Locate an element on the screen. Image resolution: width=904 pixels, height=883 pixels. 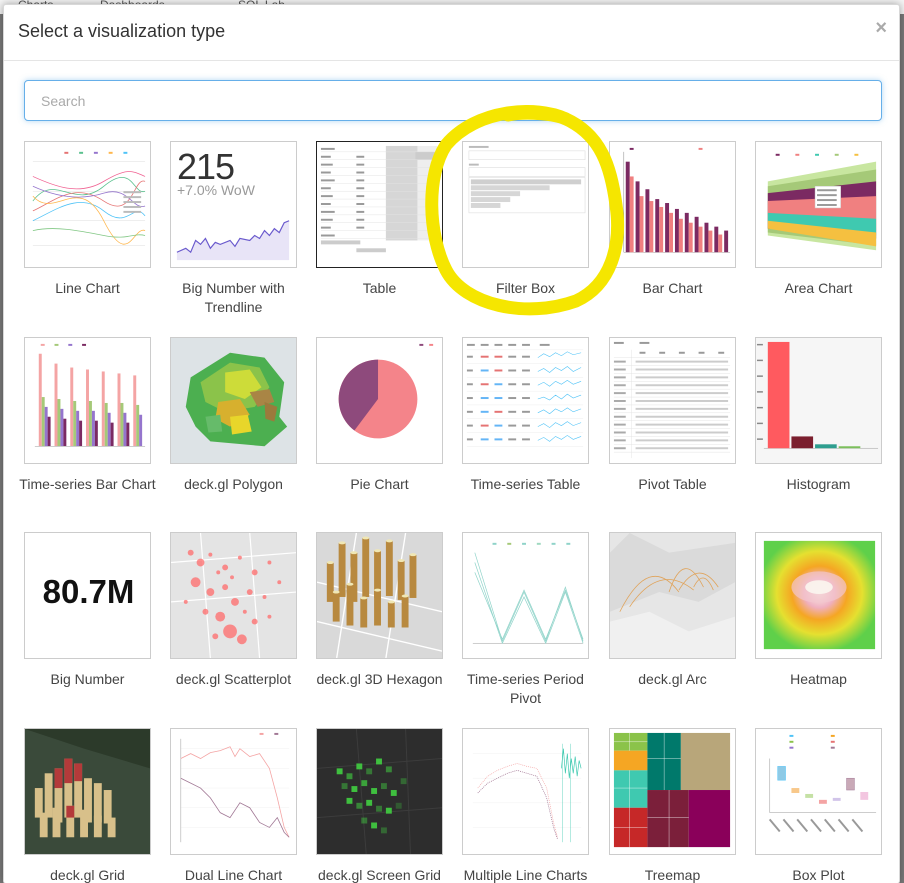
histogram-thumbnail is located at coordinates (818, 400).